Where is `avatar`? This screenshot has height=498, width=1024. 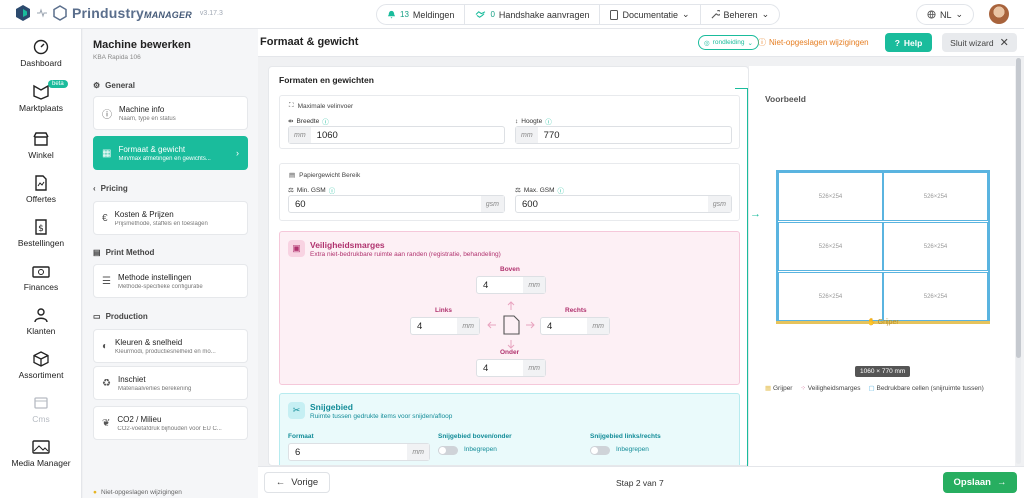 avatar is located at coordinates (999, 14).